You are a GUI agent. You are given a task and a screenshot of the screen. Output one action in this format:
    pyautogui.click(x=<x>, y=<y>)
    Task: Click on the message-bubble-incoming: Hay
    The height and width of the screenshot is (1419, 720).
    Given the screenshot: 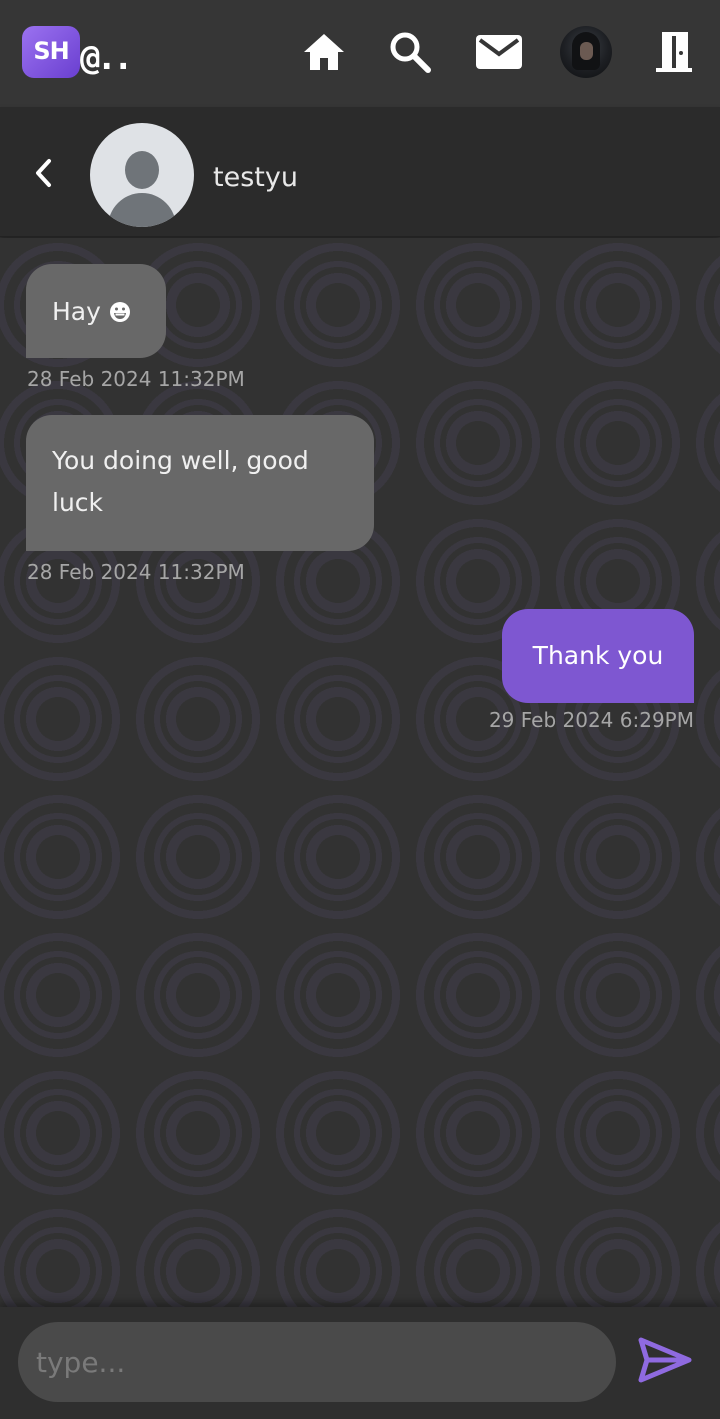 What is the action you would take?
    pyautogui.click(x=96, y=311)
    